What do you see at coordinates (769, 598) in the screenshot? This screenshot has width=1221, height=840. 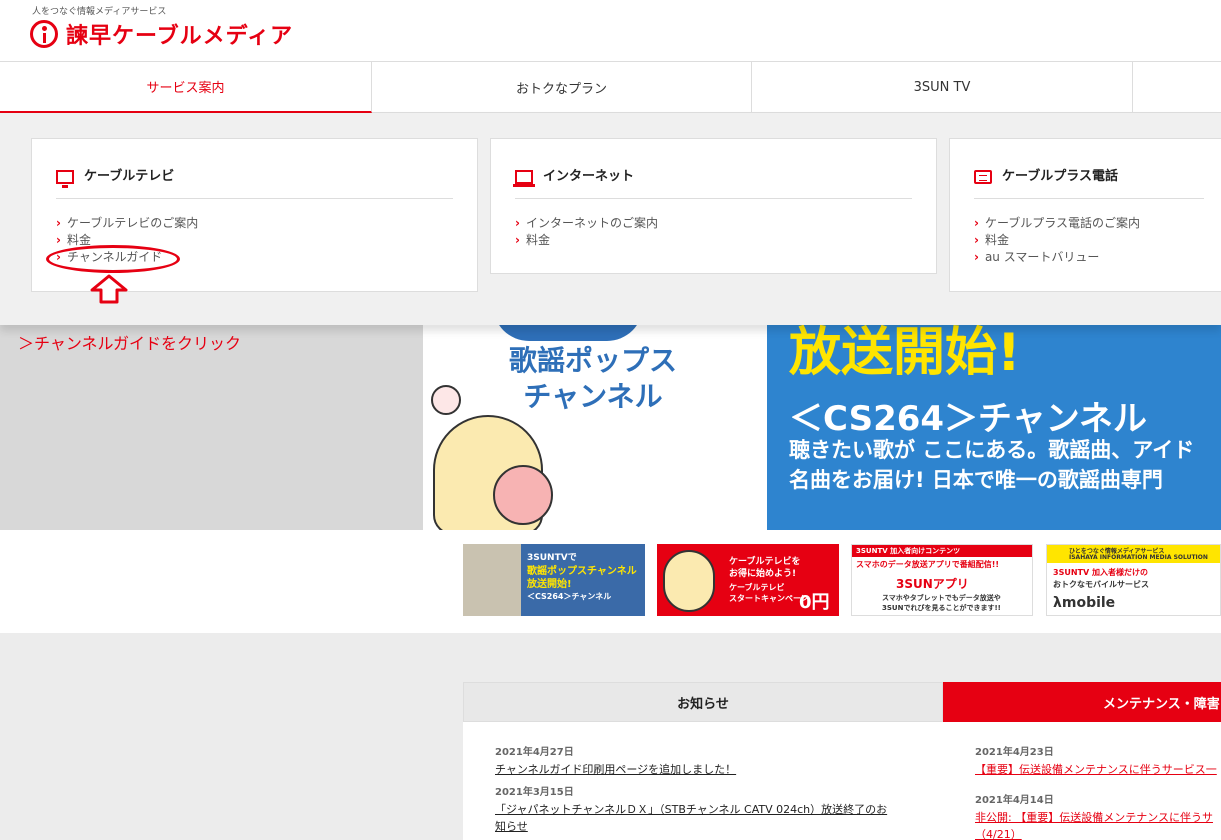 I see `banner-text: スタートキャンペーン` at bounding box center [769, 598].